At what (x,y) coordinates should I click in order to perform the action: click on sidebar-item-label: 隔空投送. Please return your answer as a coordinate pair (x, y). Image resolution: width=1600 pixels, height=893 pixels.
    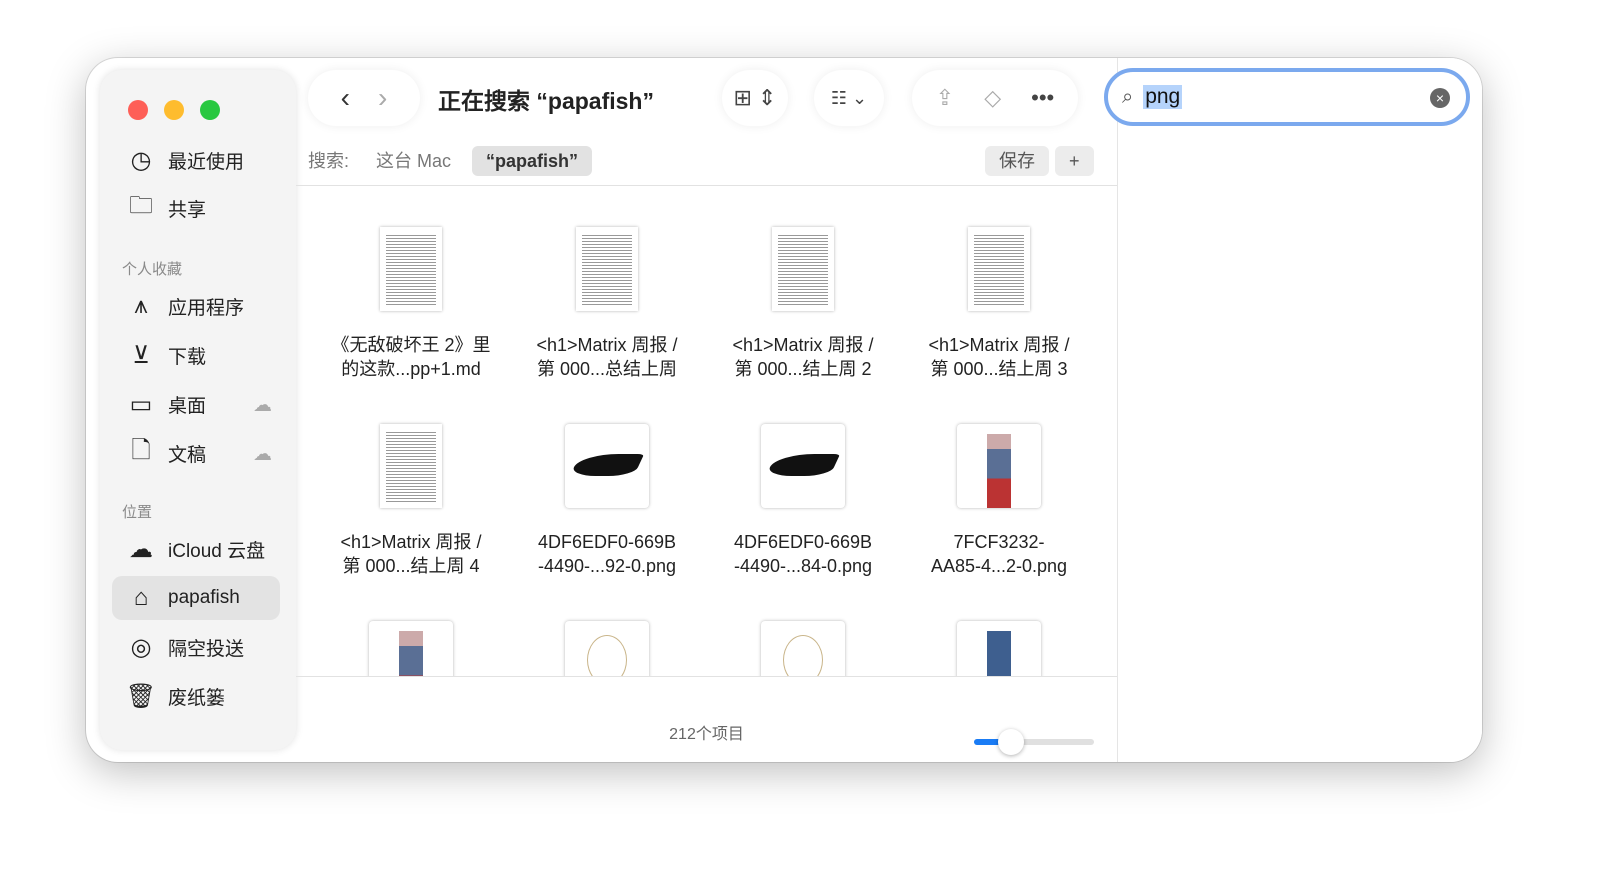
    Looking at the image, I should click on (206, 649).